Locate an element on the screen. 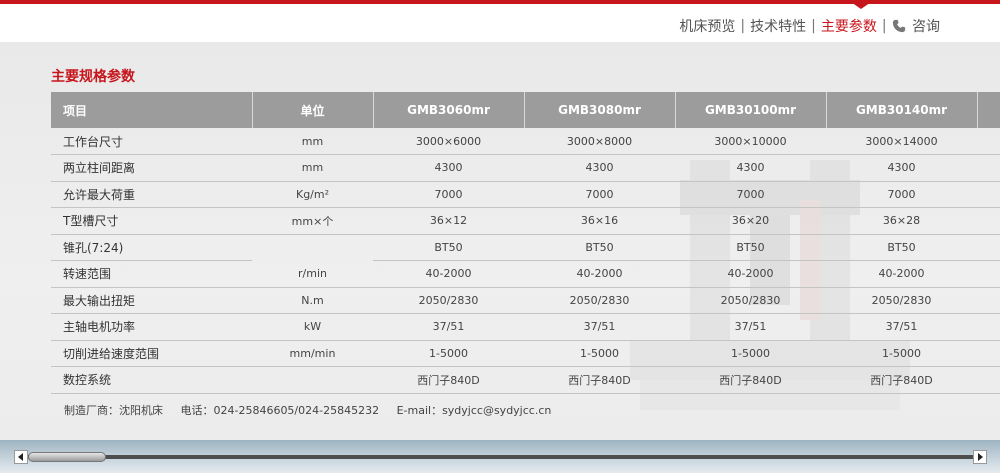 Image resolution: width=1000 pixels, height=473 pixels. table-cell: mm/min is located at coordinates (312, 353).